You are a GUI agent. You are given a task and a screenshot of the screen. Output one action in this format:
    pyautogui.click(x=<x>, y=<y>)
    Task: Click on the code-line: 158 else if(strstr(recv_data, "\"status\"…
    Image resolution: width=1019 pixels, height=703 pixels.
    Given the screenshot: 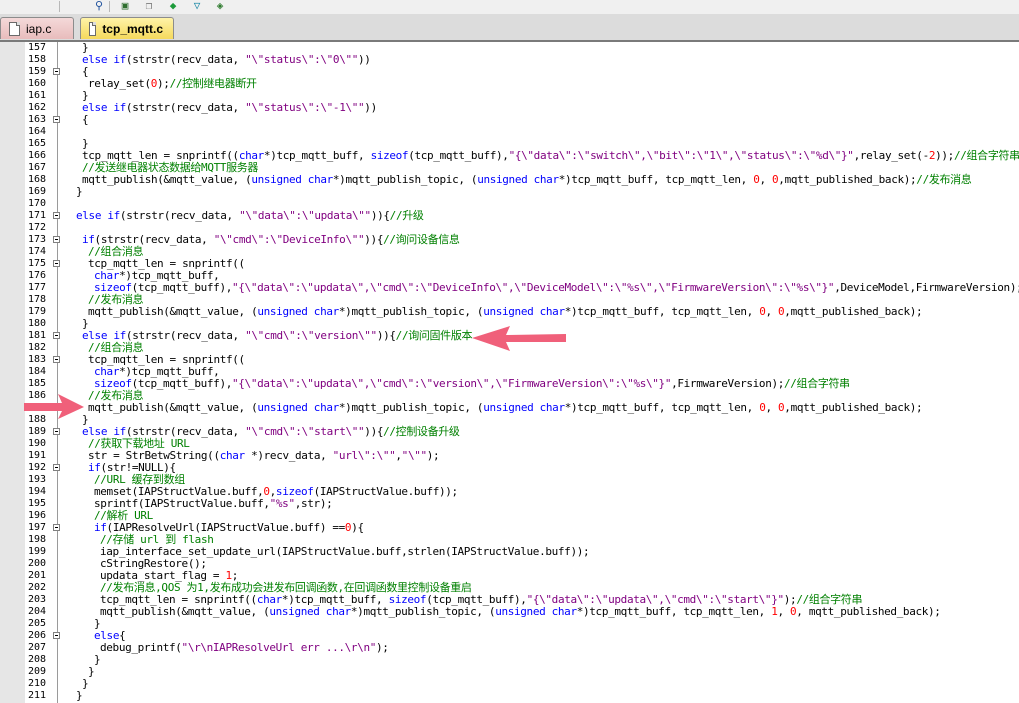 What is the action you would take?
    pyautogui.click(x=509, y=60)
    